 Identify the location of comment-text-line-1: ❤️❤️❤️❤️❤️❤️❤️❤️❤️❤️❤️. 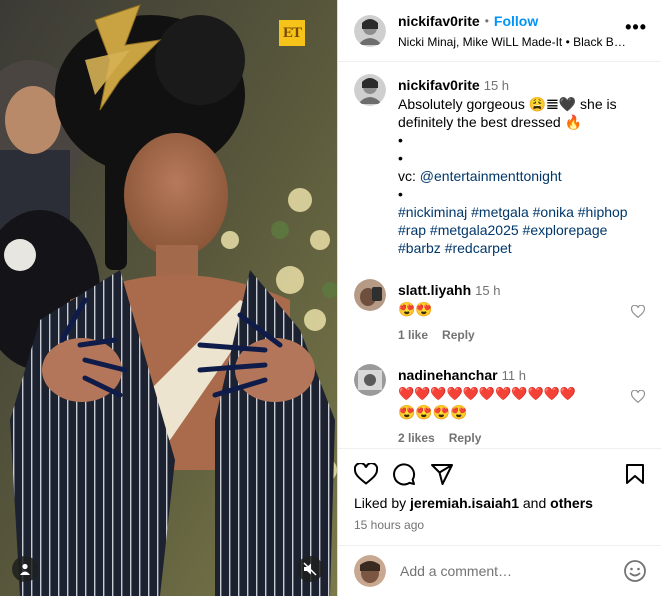
(487, 393).